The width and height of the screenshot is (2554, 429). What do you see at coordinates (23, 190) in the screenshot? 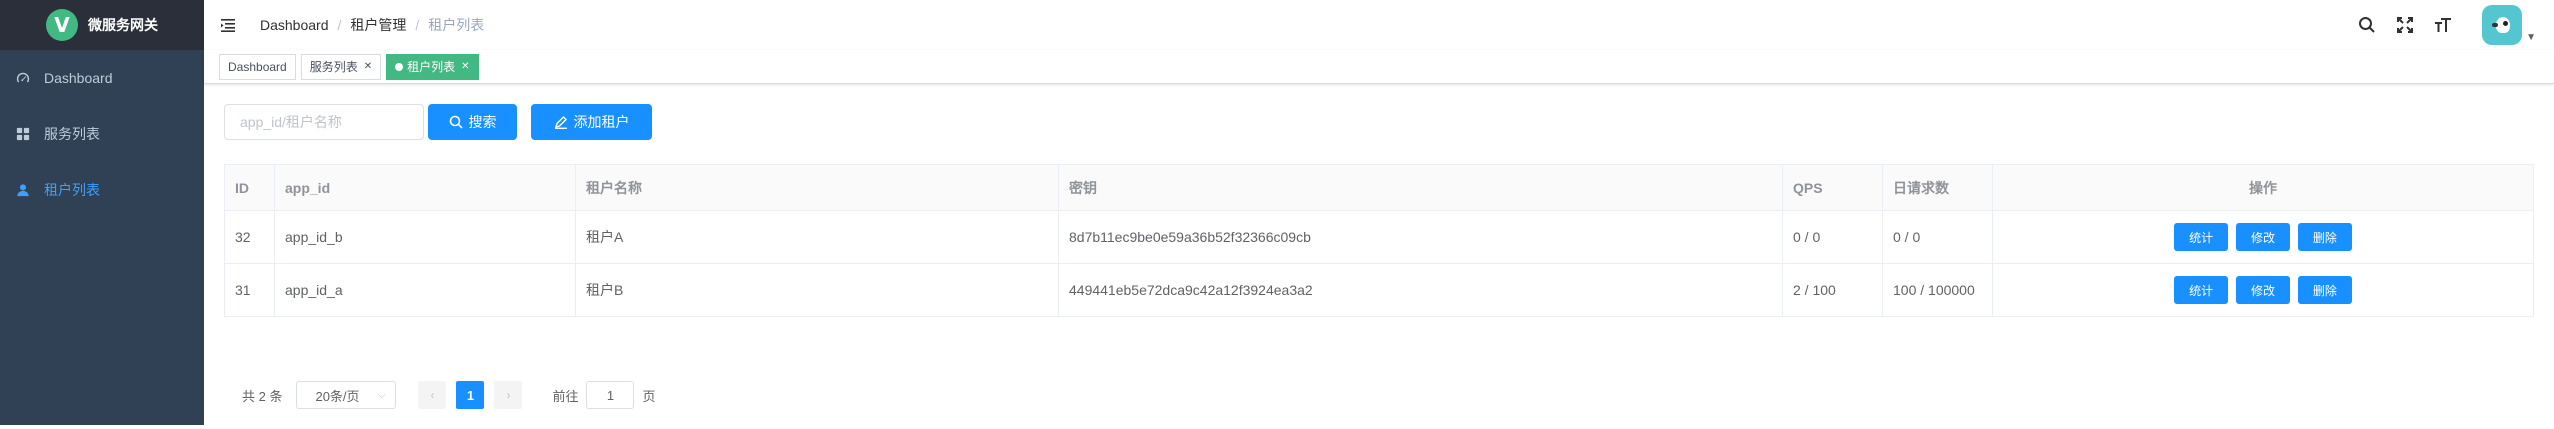
I see `user-icon` at bounding box center [23, 190].